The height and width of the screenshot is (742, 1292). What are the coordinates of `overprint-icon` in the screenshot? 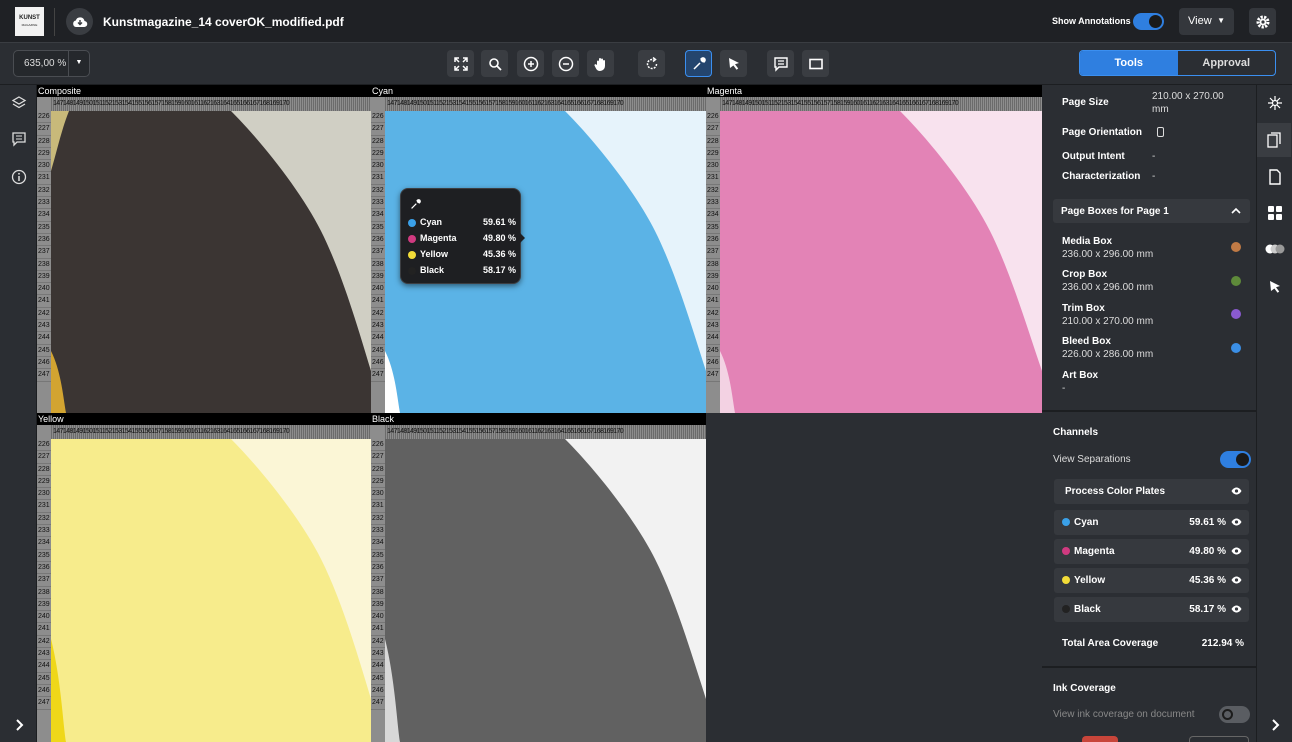 It's located at (1275, 249).